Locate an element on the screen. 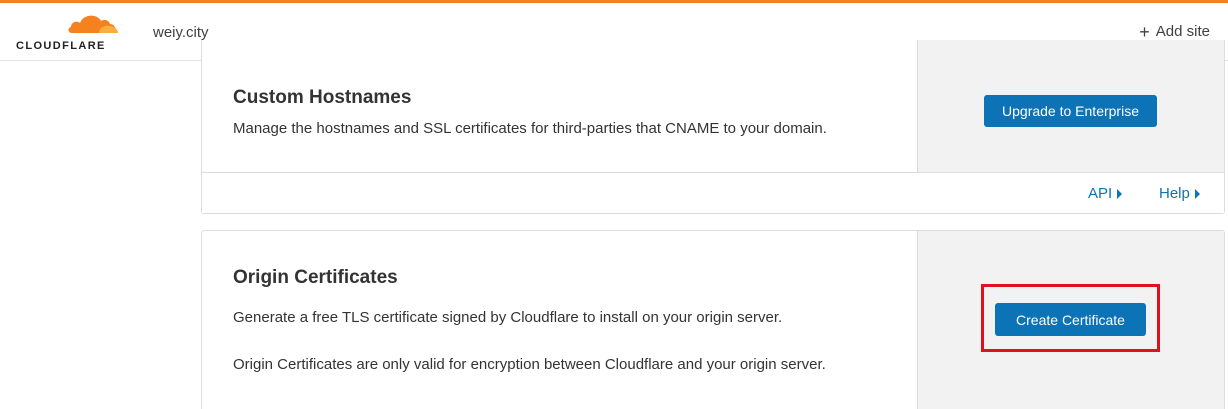 Image resolution: width=1228 pixels, height=409 pixels. api-link: API is located at coordinates (1105, 193).